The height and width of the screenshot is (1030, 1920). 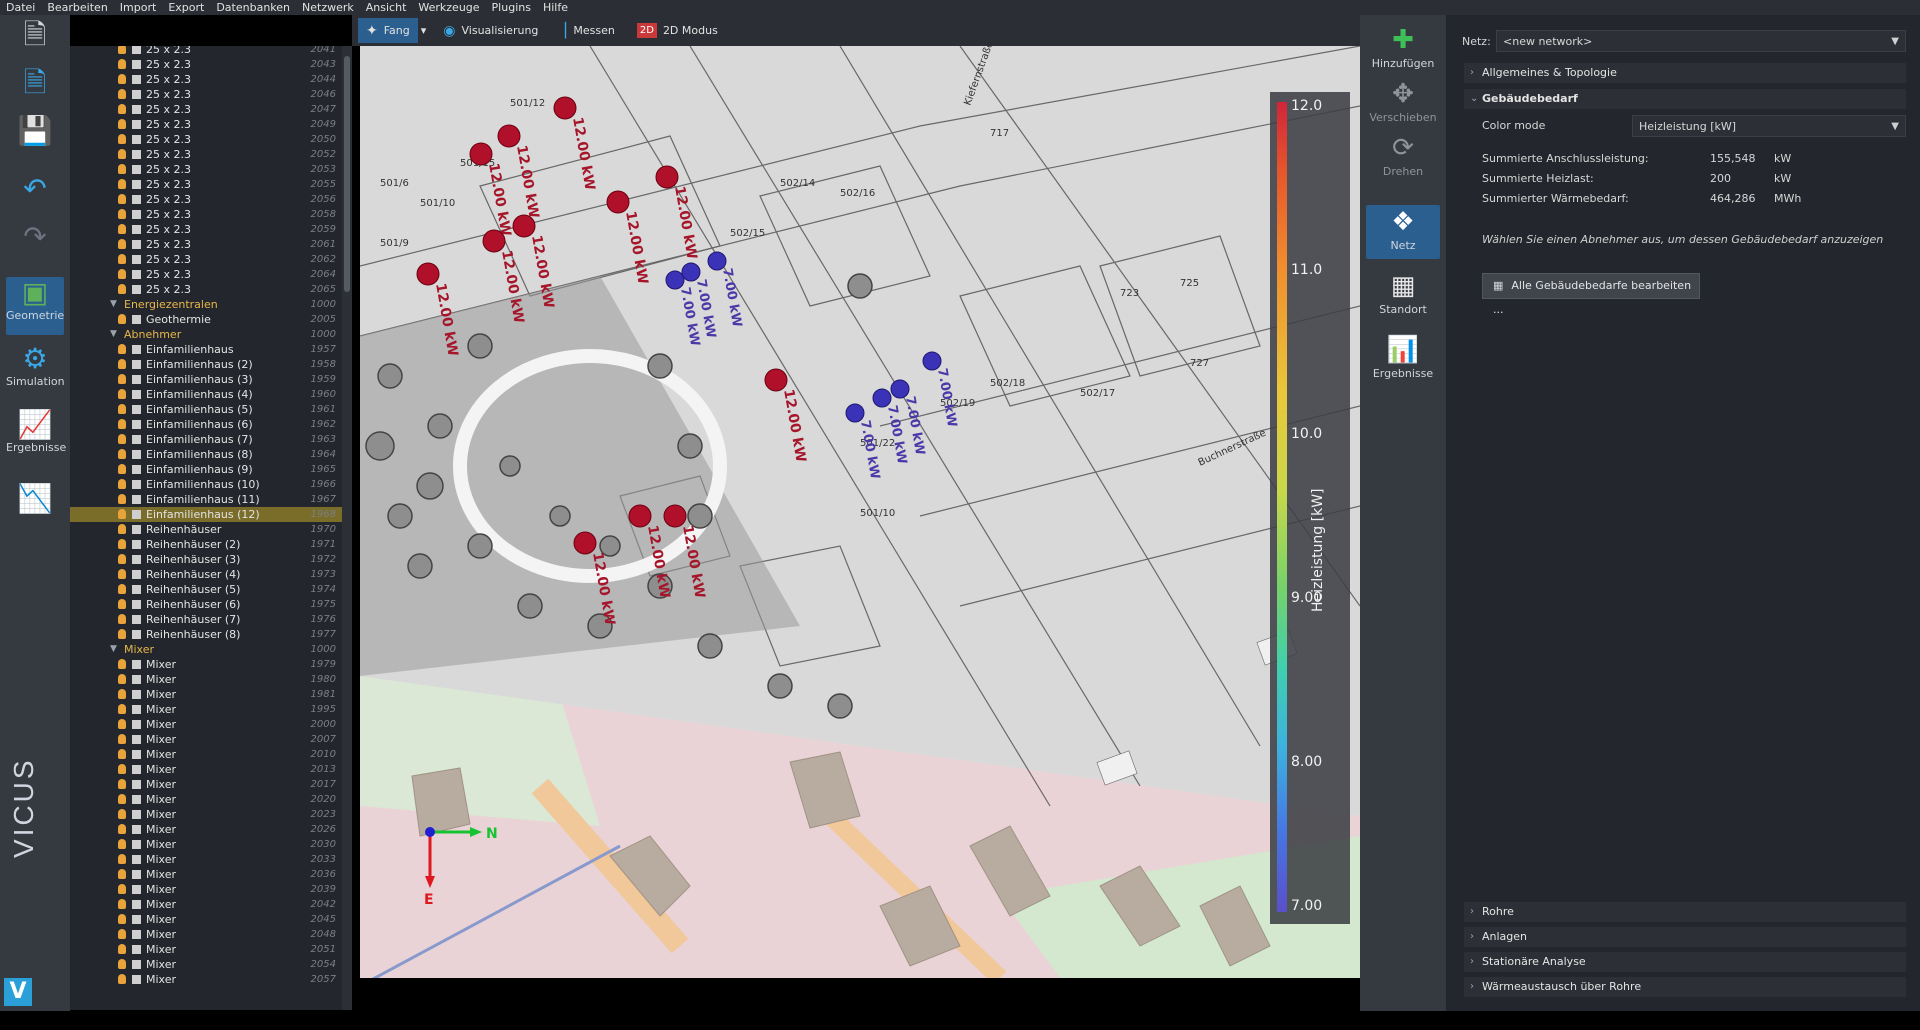 What do you see at coordinates (206, 424) in the screenshot?
I see `tree-item: Einfamilienhaus (6) 1962` at bounding box center [206, 424].